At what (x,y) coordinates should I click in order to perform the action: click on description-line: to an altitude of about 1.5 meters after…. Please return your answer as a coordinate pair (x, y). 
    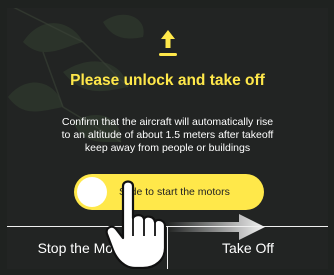
    Looking at the image, I should click on (167, 135).